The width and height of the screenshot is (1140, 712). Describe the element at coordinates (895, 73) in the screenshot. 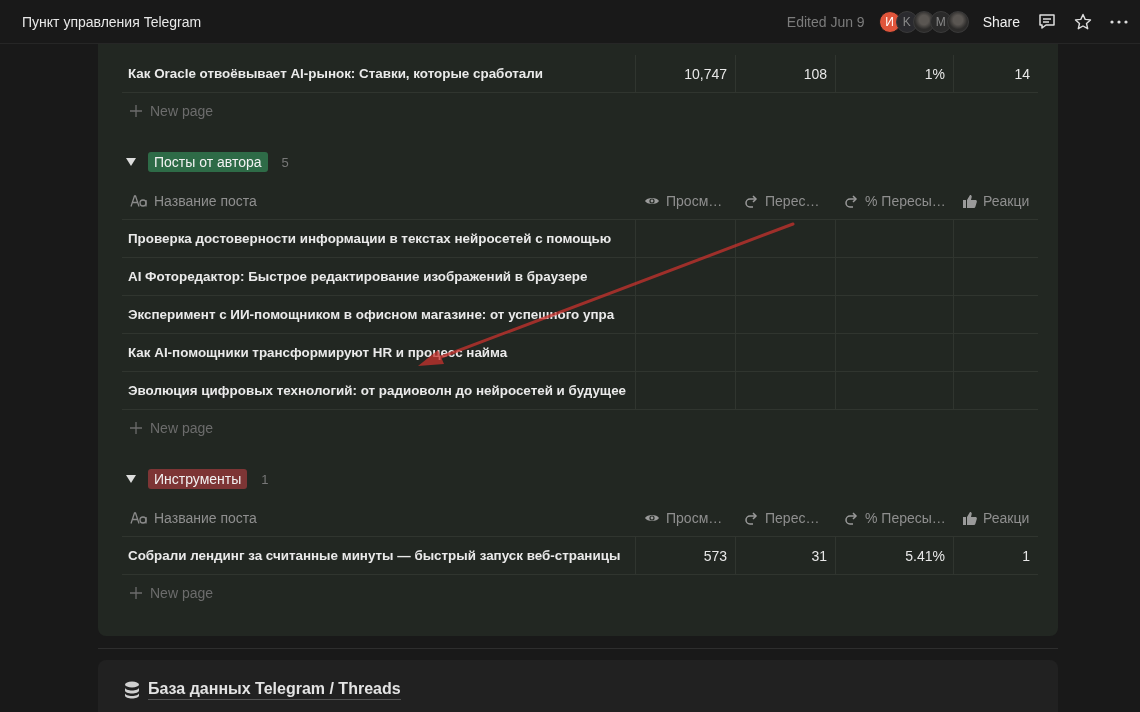

I see `table-cell: 1%` at that location.